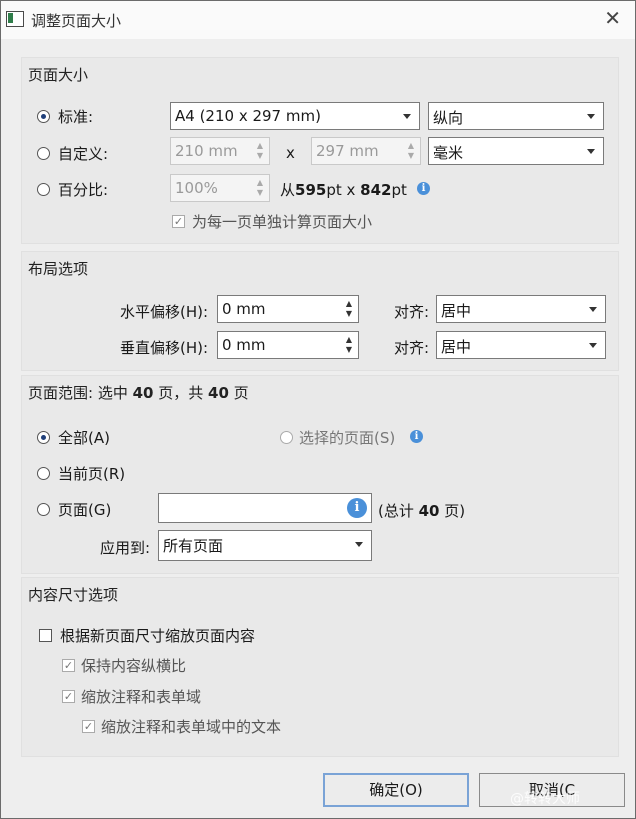  Describe the element at coordinates (521, 309) in the screenshot. I see `align-h-select: 居中` at that location.